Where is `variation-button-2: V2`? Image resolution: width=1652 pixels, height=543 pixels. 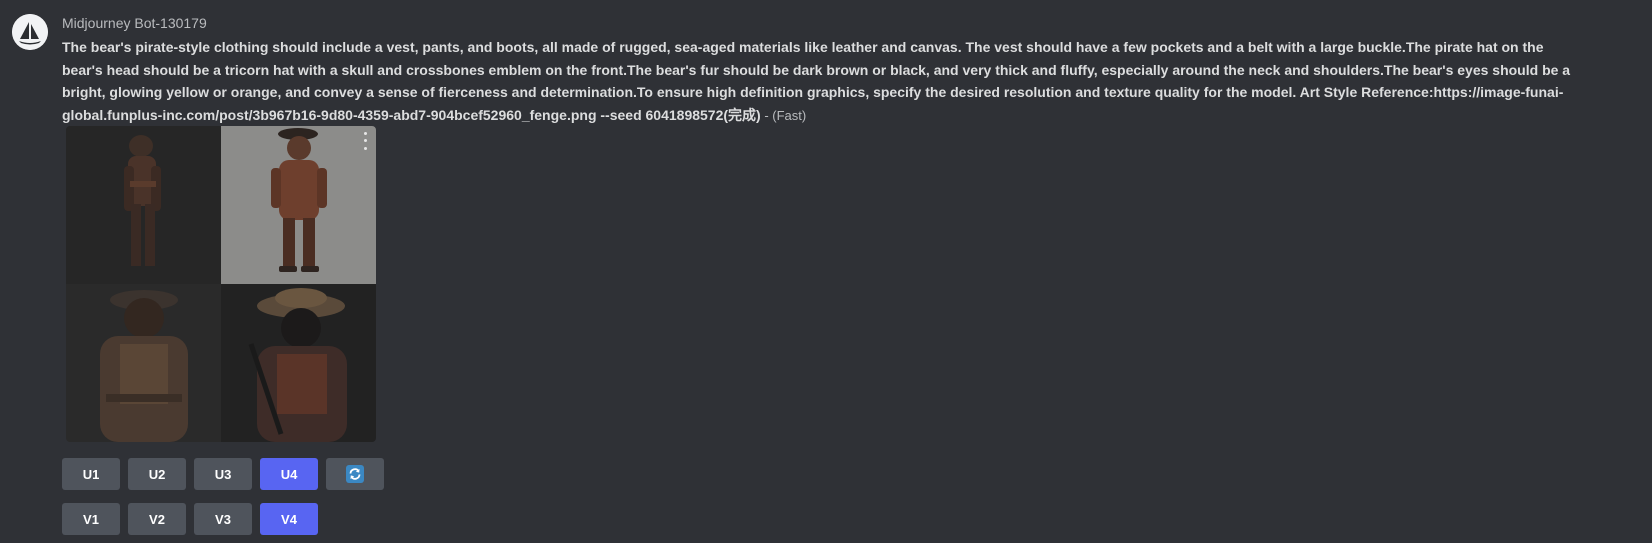
variation-button-2: V2 is located at coordinates (157, 519).